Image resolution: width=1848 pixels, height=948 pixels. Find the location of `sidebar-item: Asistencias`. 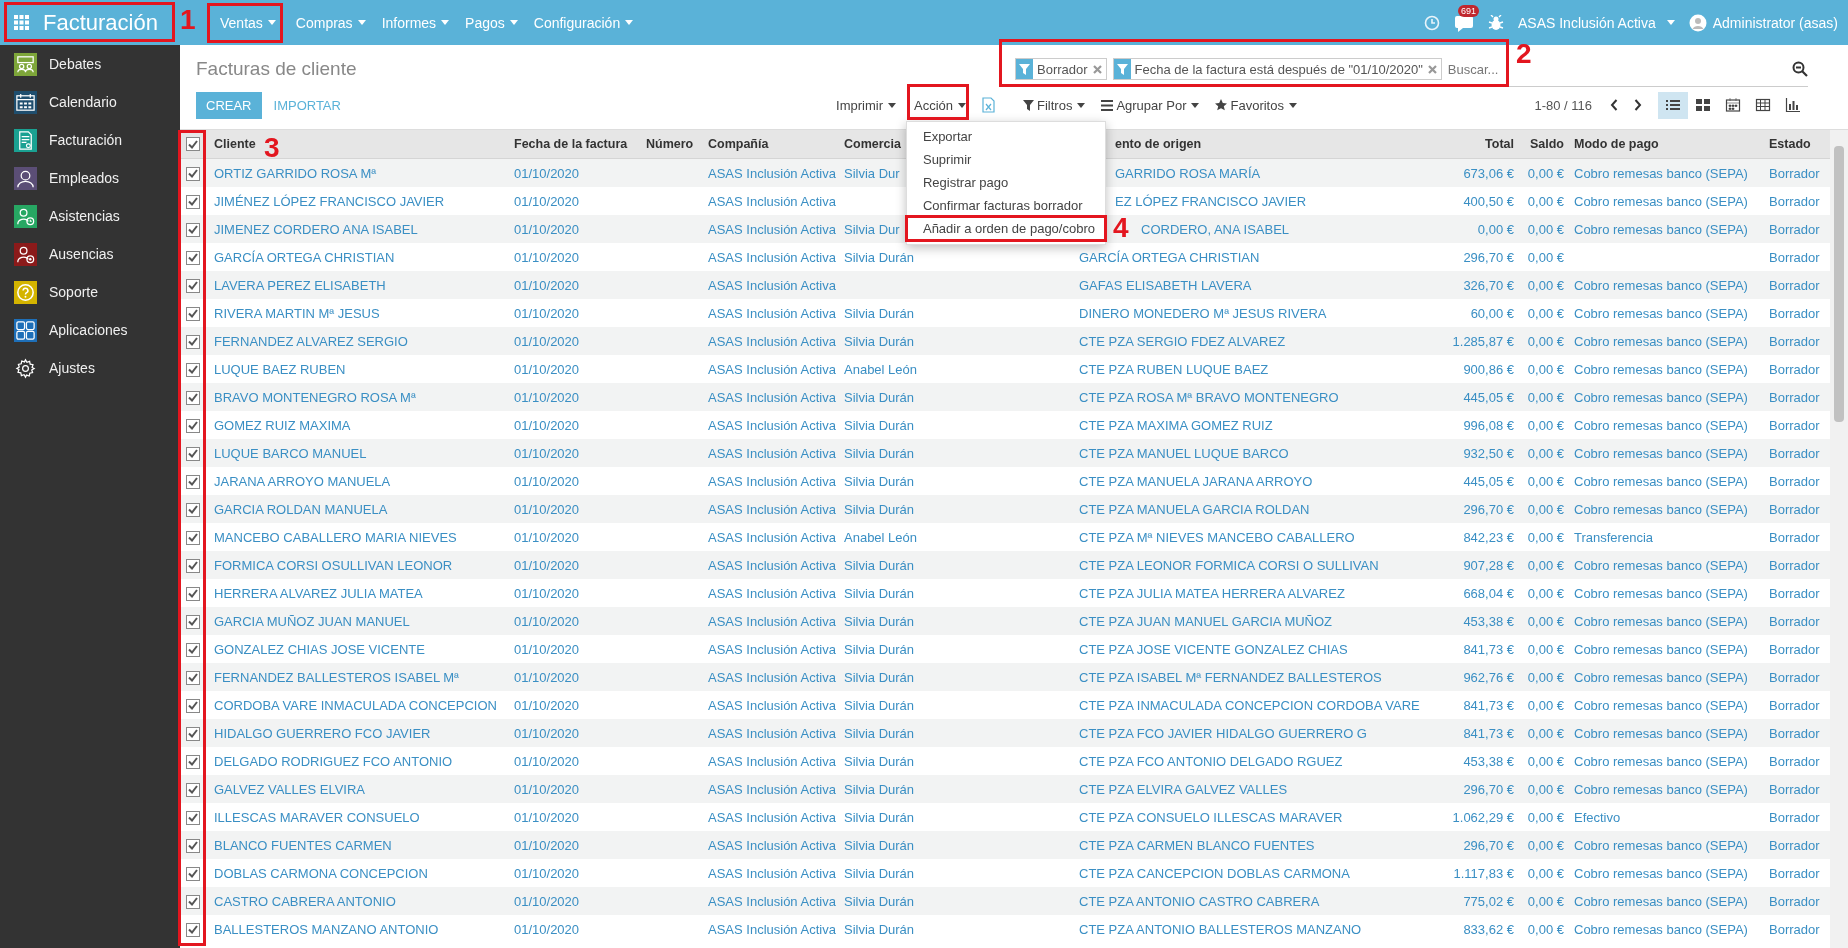

sidebar-item: Asistencias is located at coordinates (90, 216).